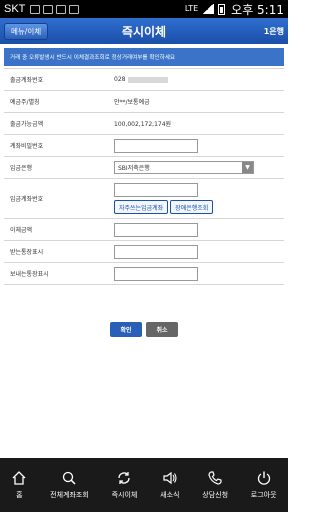 This screenshot has height=512, width=320. I want to click on form-row-send-memo: 보내는통장표시, so click(144, 273).